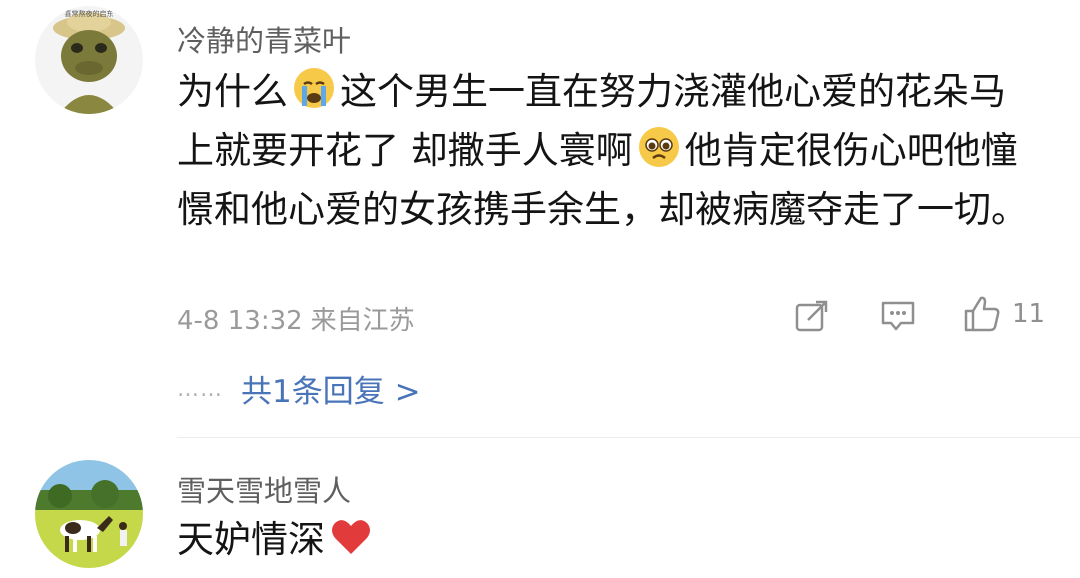 The image size is (1080, 578). What do you see at coordinates (607, 539) in the screenshot?
I see `comment-text: 天妒情深` at bounding box center [607, 539].